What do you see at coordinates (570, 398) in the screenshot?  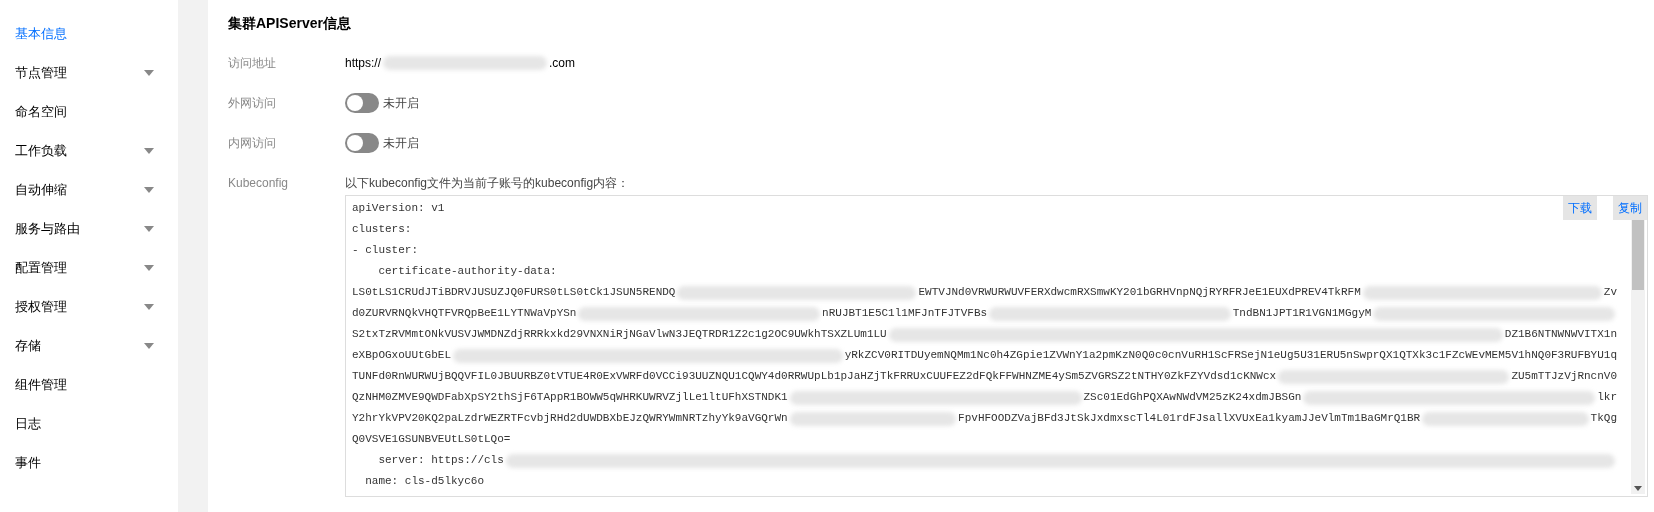 I see `code-text: QzNHM0ZMVE9QWDFabXpSY2thSjF6TAppR1BOWW5qWHRKUWRVZjlLe1ltUFhXSTNDK1` at bounding box center [570, 398].